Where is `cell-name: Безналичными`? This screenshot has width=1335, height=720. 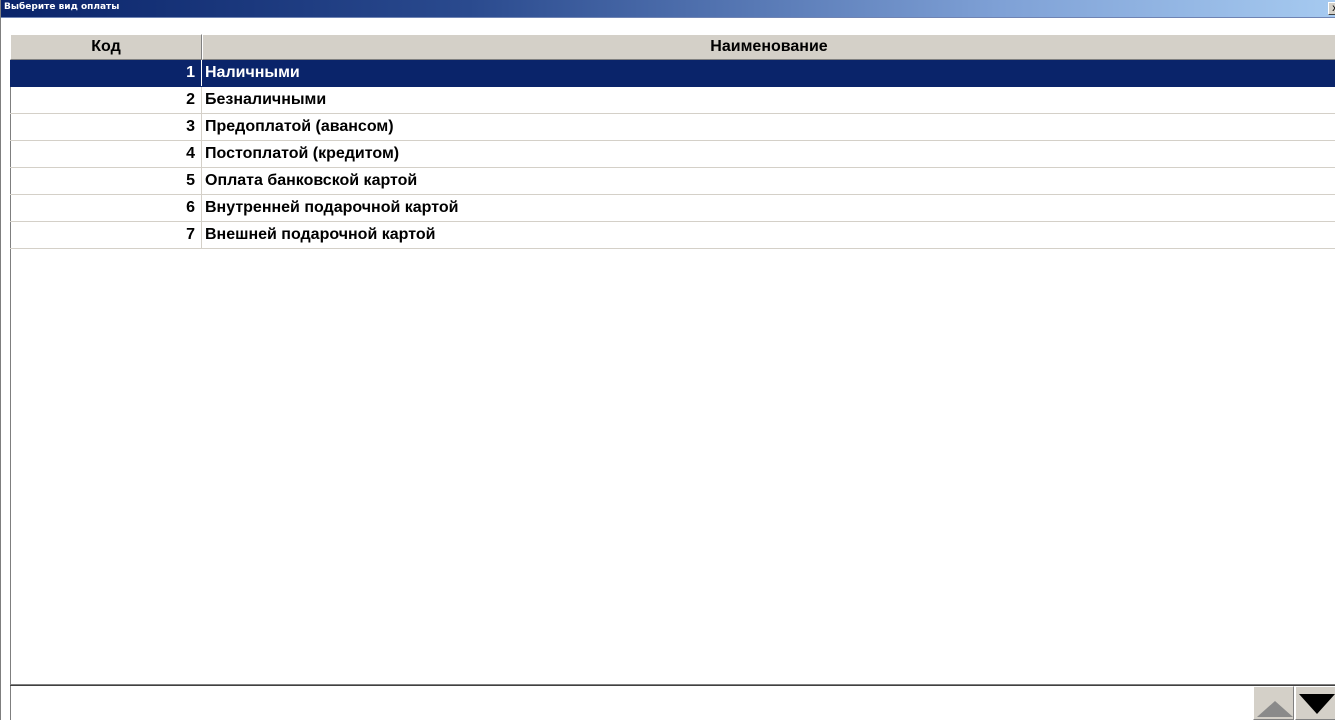
cell-name: Безналичными is located at coordinates (266, 99).